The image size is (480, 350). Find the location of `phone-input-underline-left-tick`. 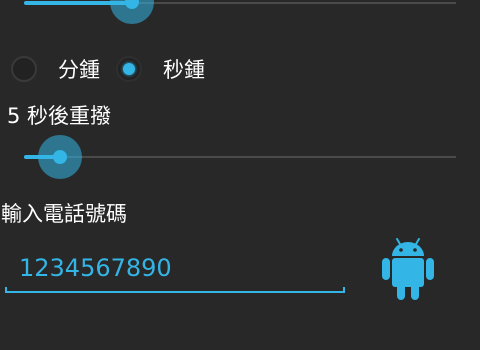

phone-input-underline-left-tick is located at coordinates (6, 290).